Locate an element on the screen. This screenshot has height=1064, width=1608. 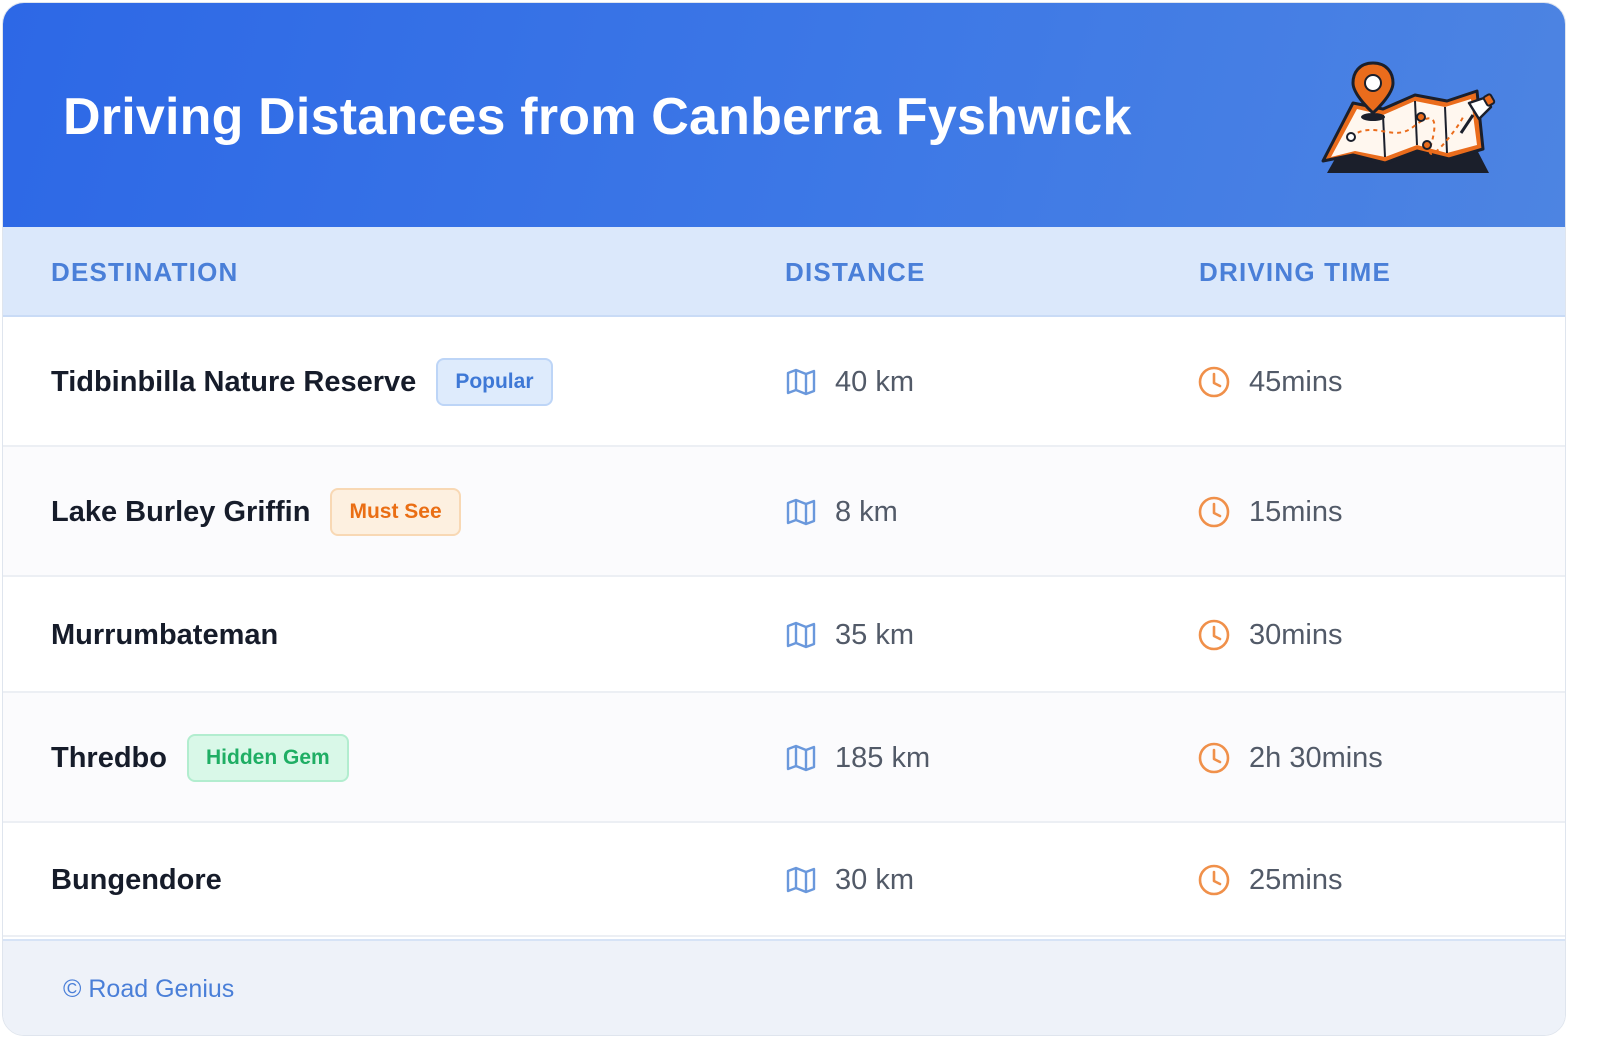
distance-value: 30 km is located at coordinates (874, 879).